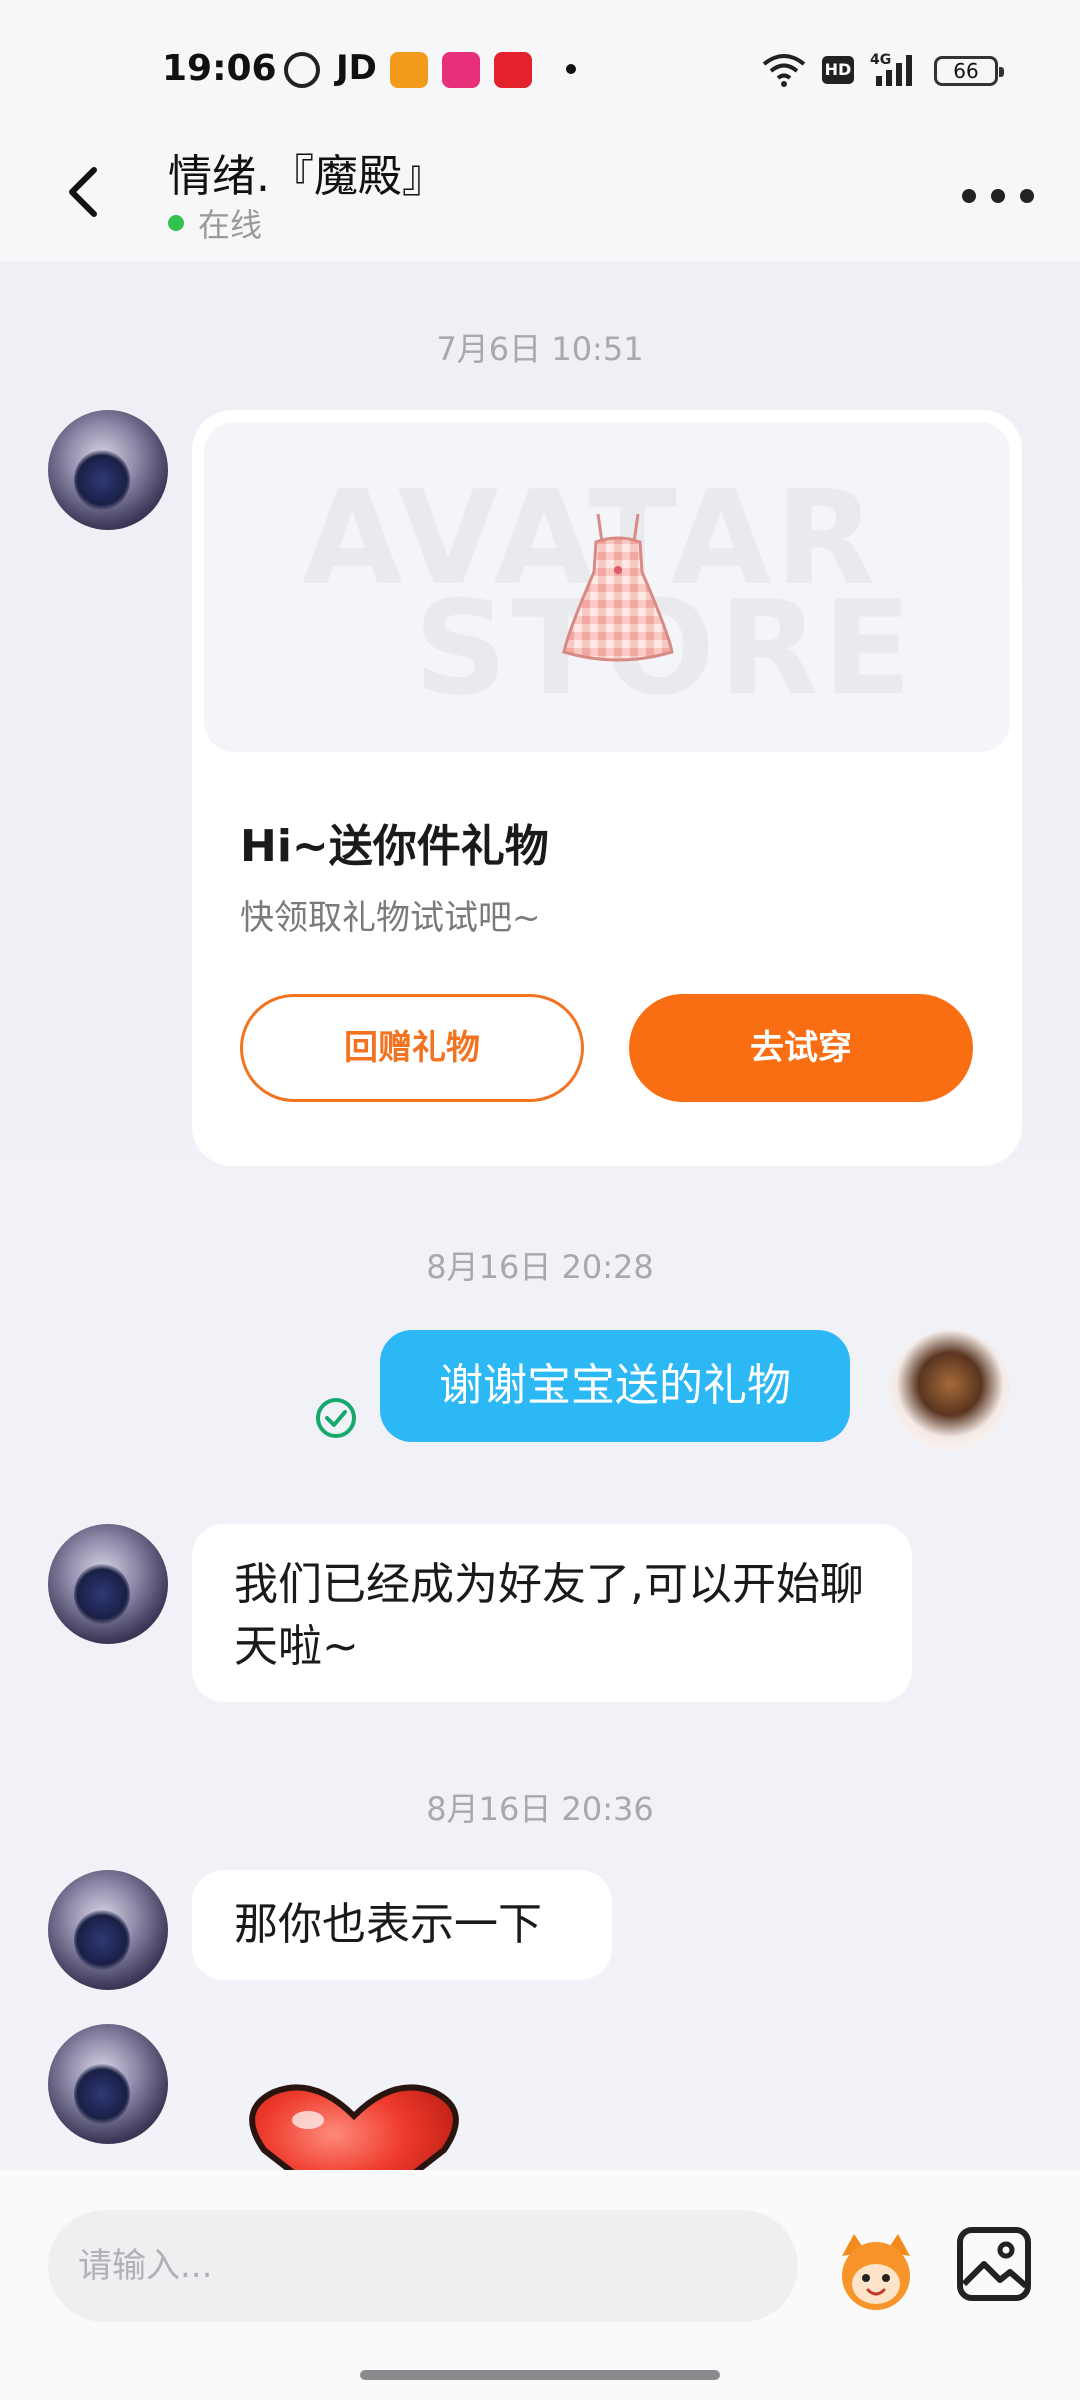 This screenshot has width=1080, height=2400. What do you see at coordinates (801, 1048) in the screenshot?
I see `try-on-button: 去试穿` at bounding box center [801, 1048].